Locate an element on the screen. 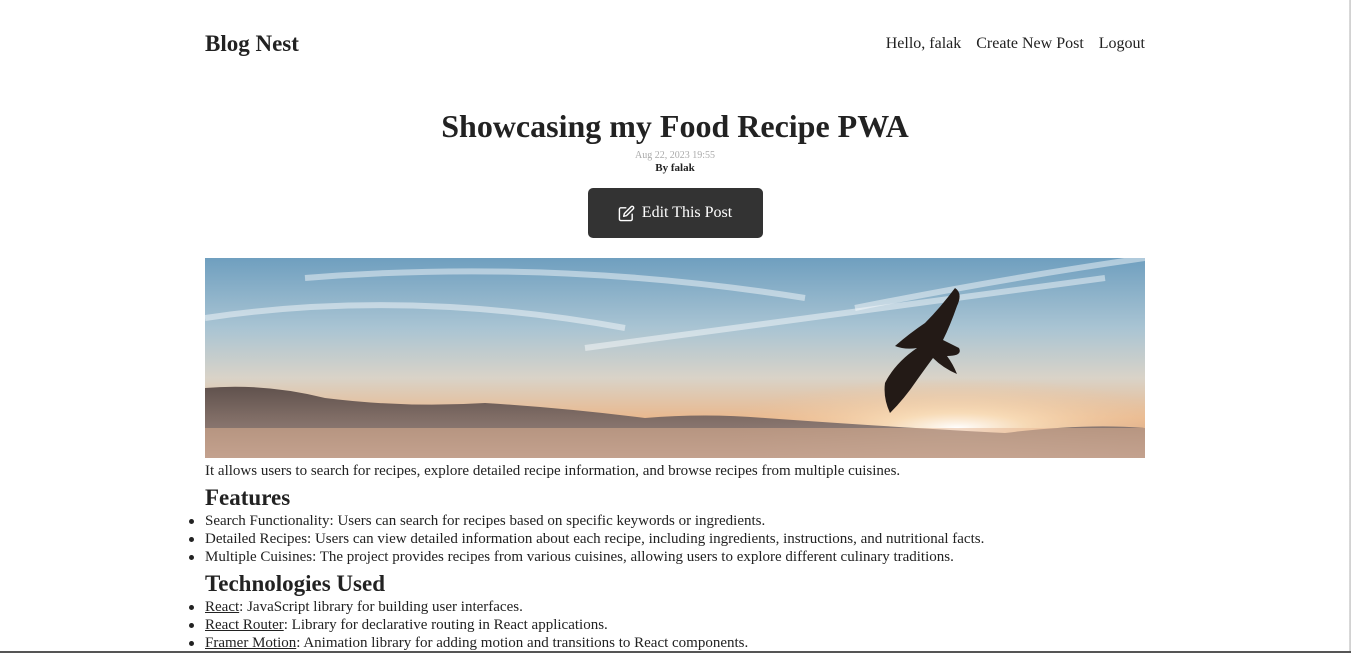 The width and height of the screenshot is (1351, 653). edit-button-wrap: Edit This Post is located at coordinates (675, 213).